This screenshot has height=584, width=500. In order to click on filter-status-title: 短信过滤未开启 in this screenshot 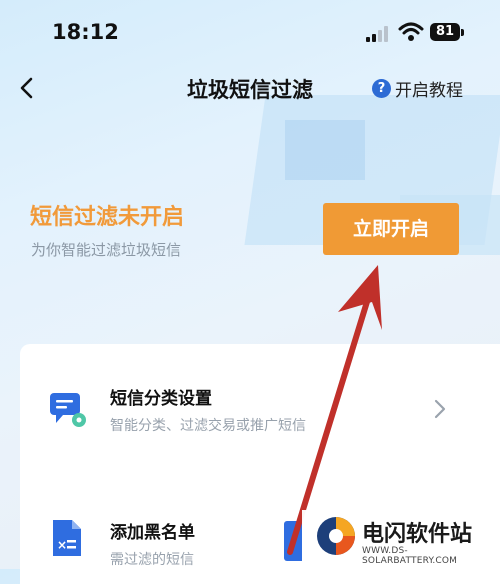, I will do `click(107, 217)`.